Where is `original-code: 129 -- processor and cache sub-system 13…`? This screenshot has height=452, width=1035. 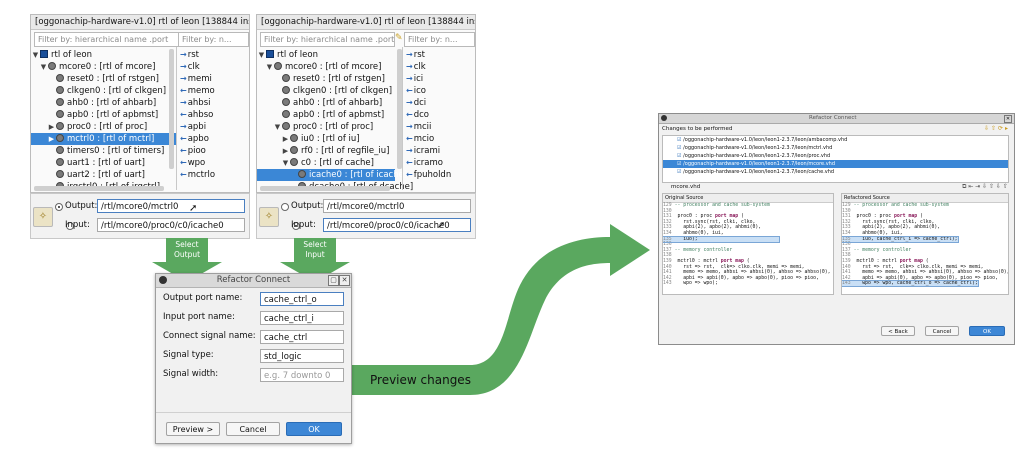
original-code: 129 -- processor and cache sub-system 13… is located at coordinates (747, 245).